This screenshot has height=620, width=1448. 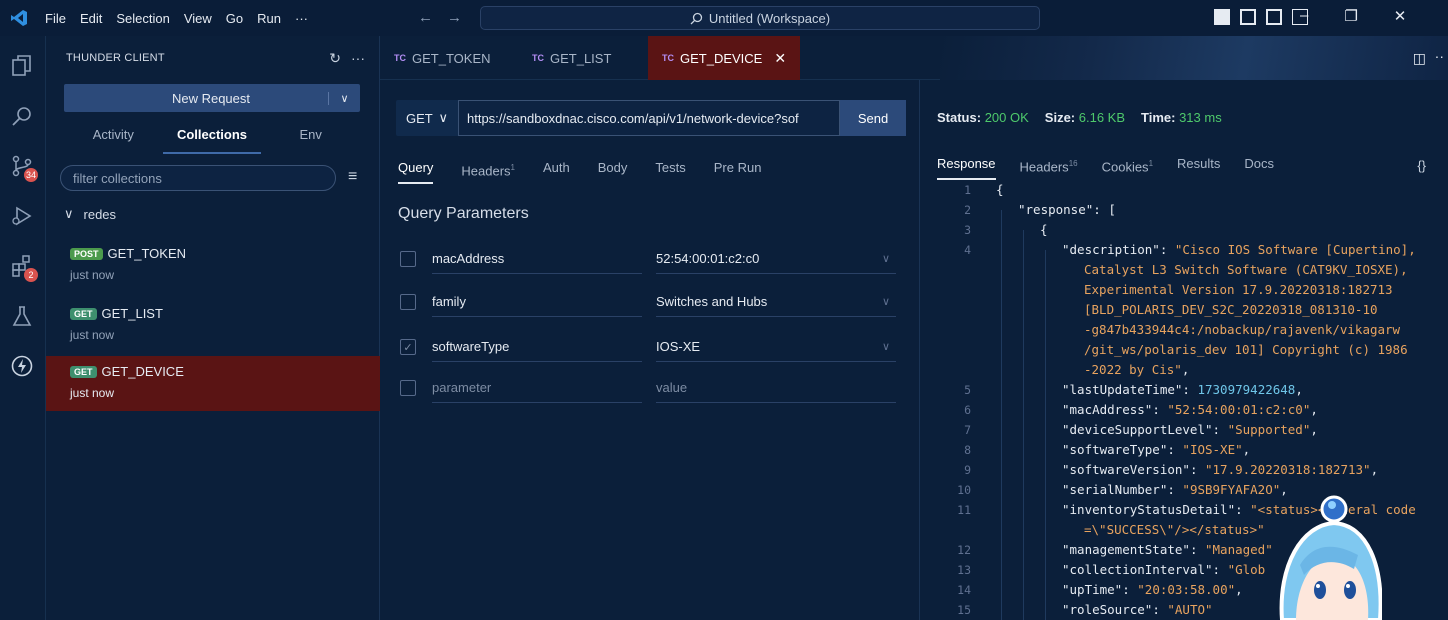 I want to click on close-tab-icon: ✕, so click(x=780, y=58).